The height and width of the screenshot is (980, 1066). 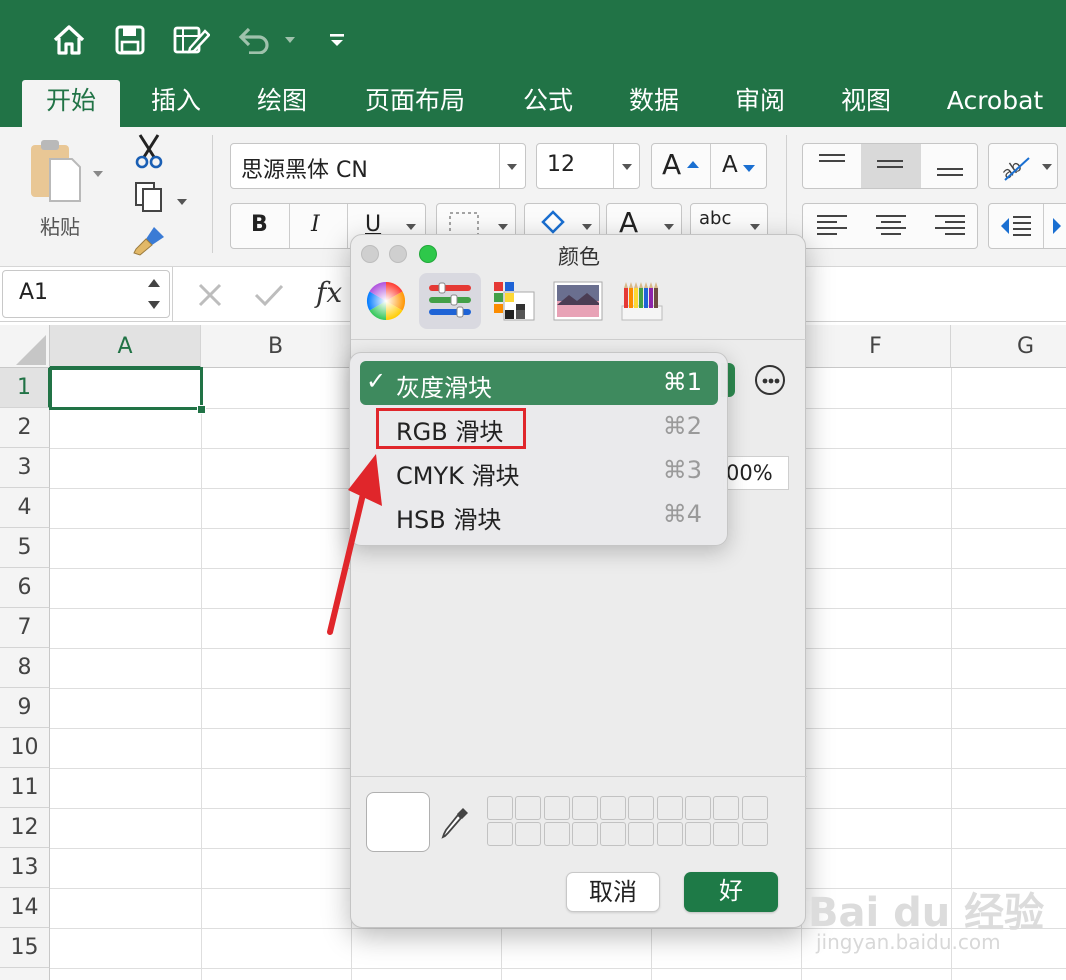 I want to click on cut-icon, so click(x=149, y=153).